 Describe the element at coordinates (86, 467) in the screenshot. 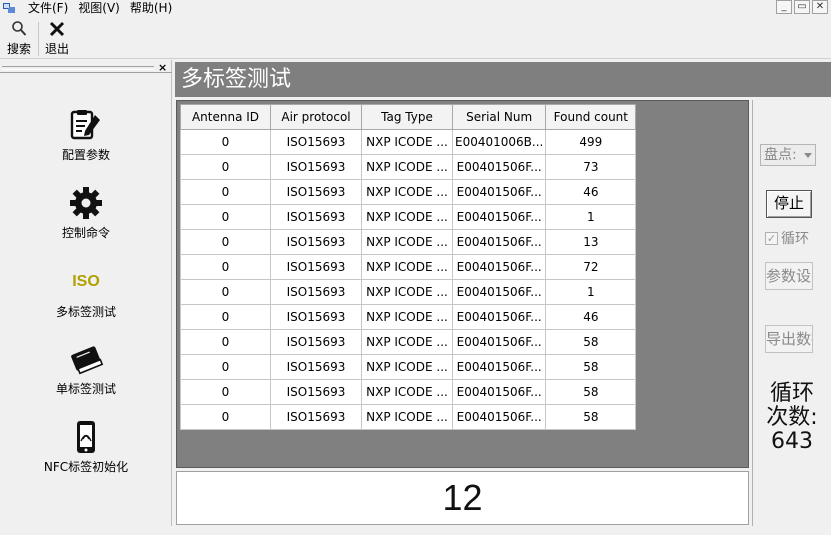

I see `nav-label-nfc-init: NFC标签初始化` at that location.